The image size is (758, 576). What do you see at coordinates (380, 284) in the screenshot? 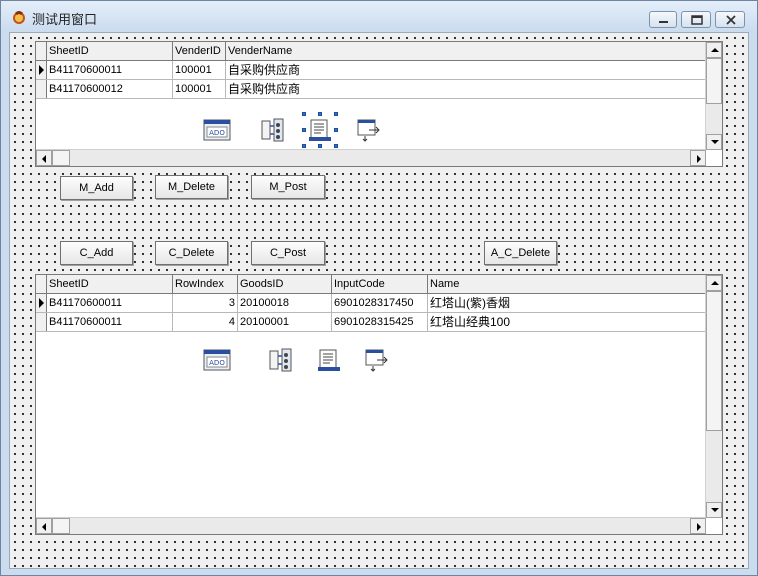
I see `column-header-inputcode: InputCode` at bounding box center [380, 284].